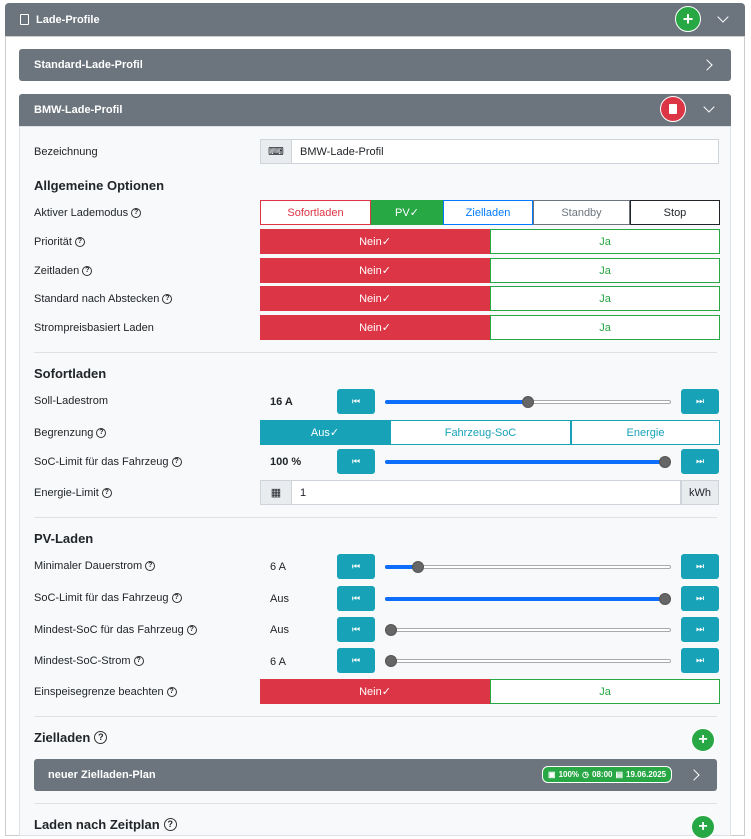 Image resolution: width=751 pixels, height=839 pixels. Describe the element at coordinates (108, 462) in the screenshot. I see `soc-limit-label: SoC-Limit für das Fahrzeug?` at that location.